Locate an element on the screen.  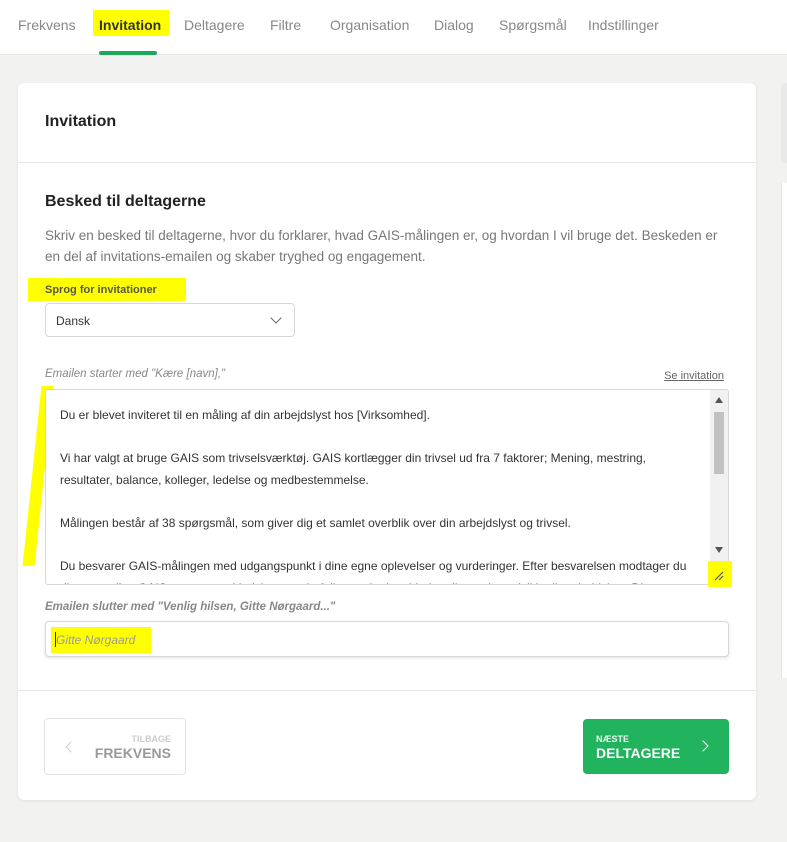
tab-deltagere: Deltagere is located at coordinates (214, 25).